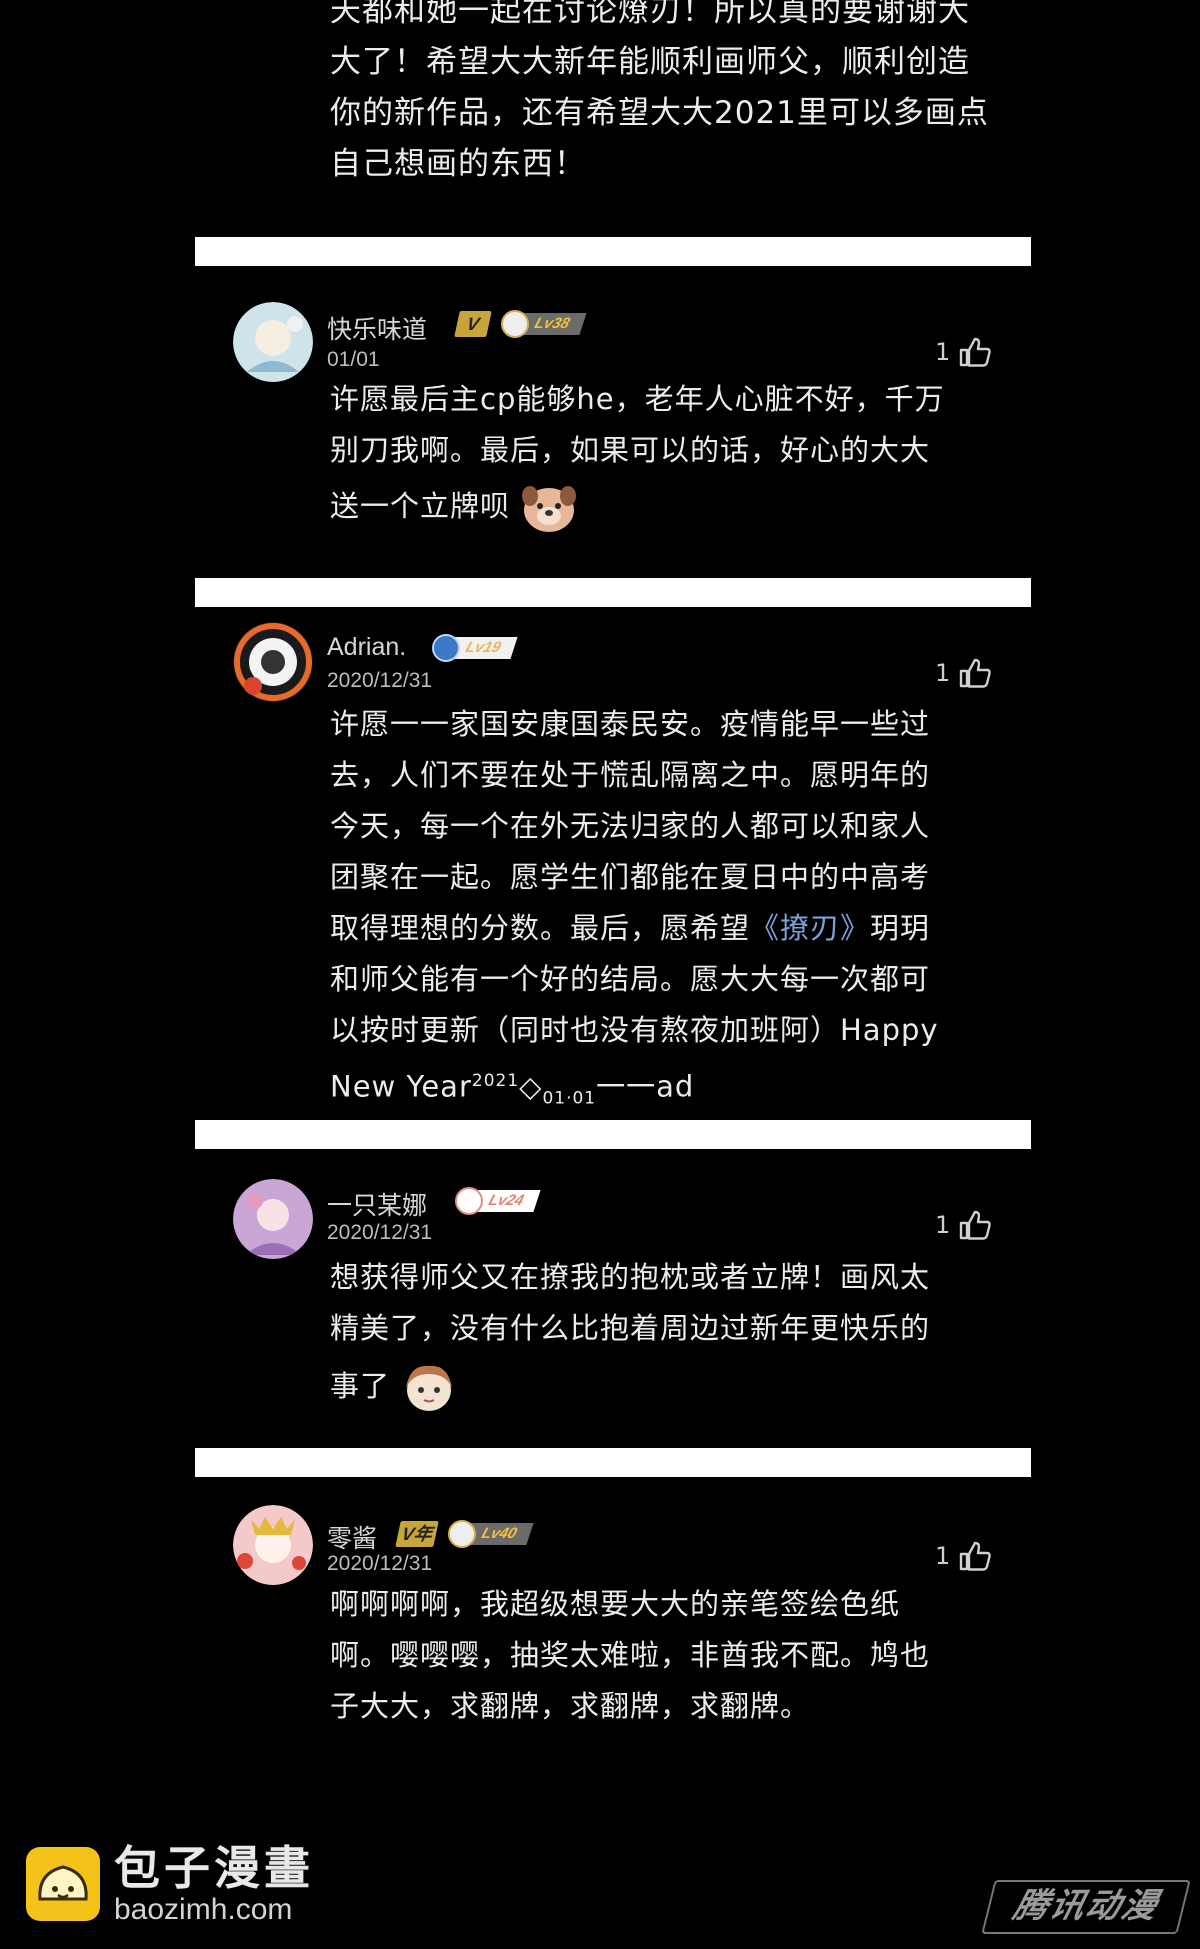  What do you see at coordinates (900, 928) in the screenshot?
I see `text-segment: 玥玥` at bounding box center [900, 928].